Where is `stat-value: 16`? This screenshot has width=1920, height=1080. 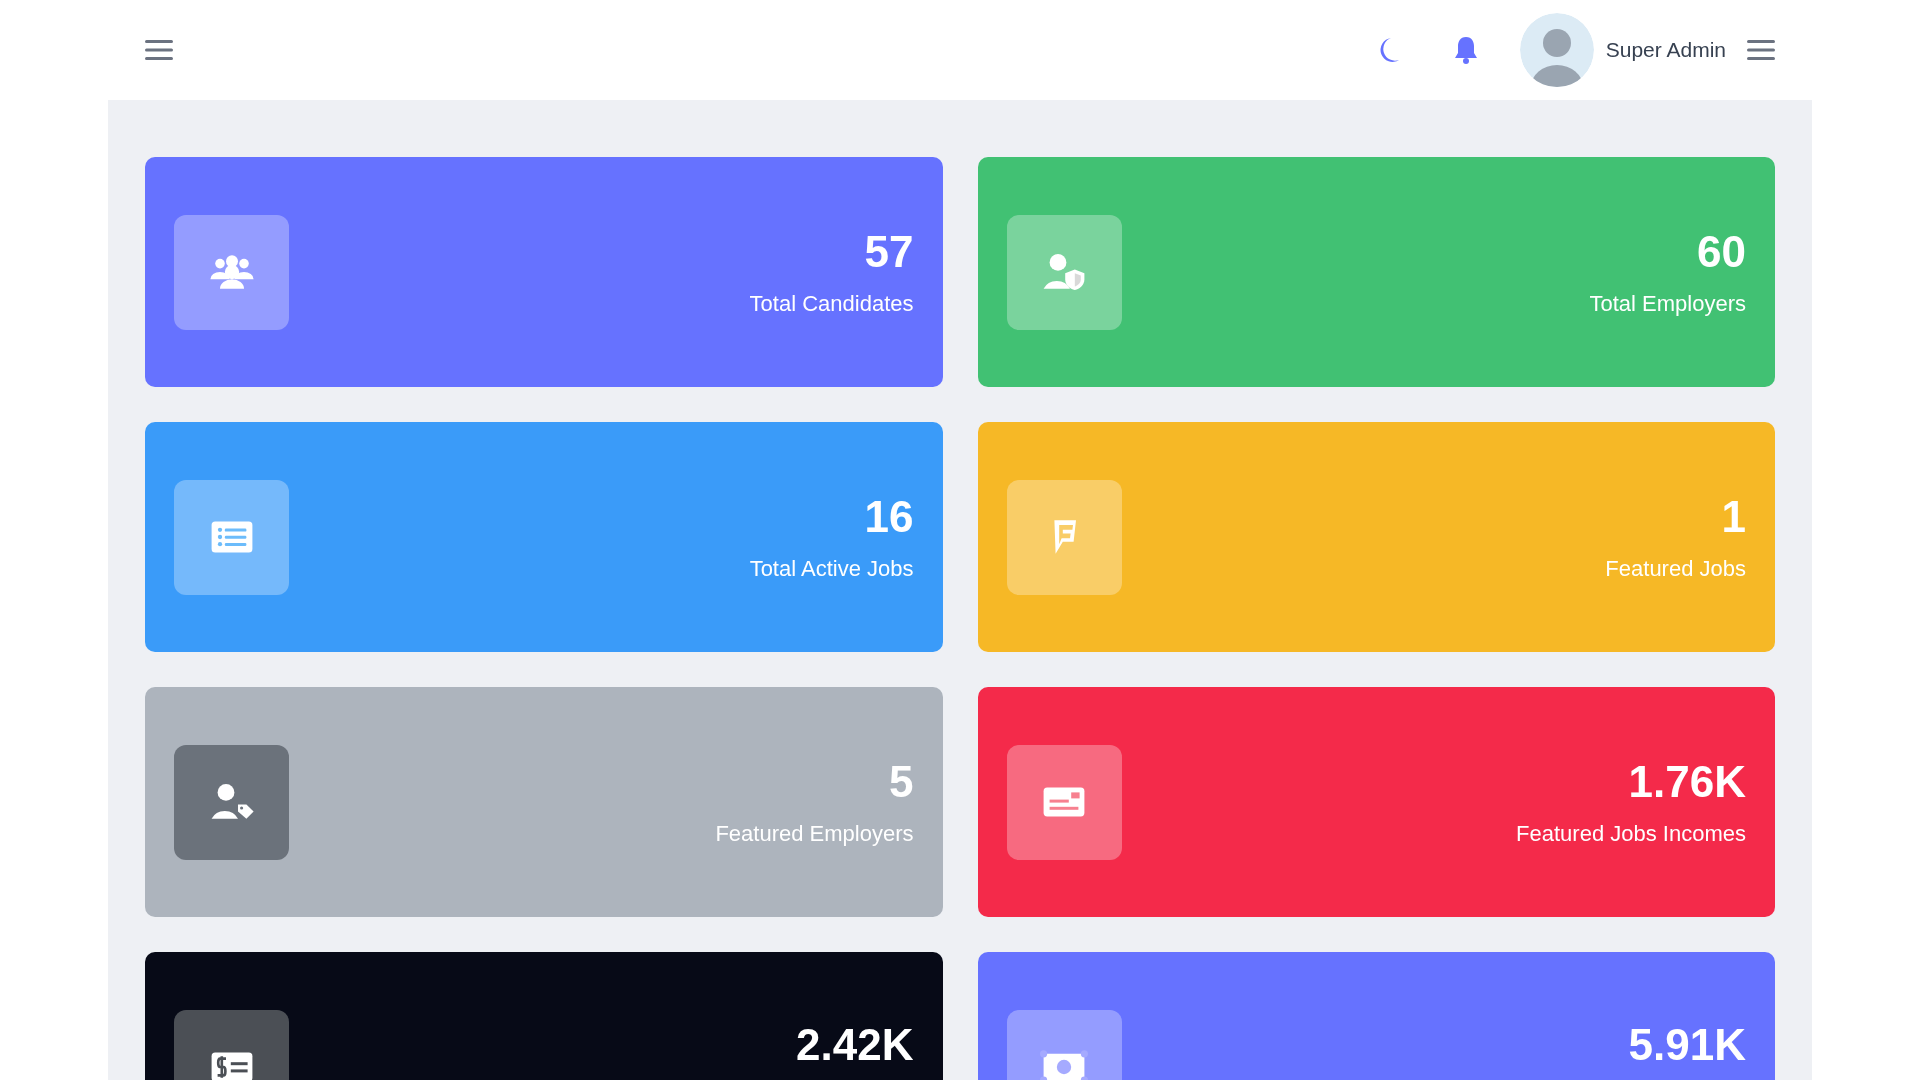 stat-value: 16 is located at coordinates (889, 517).